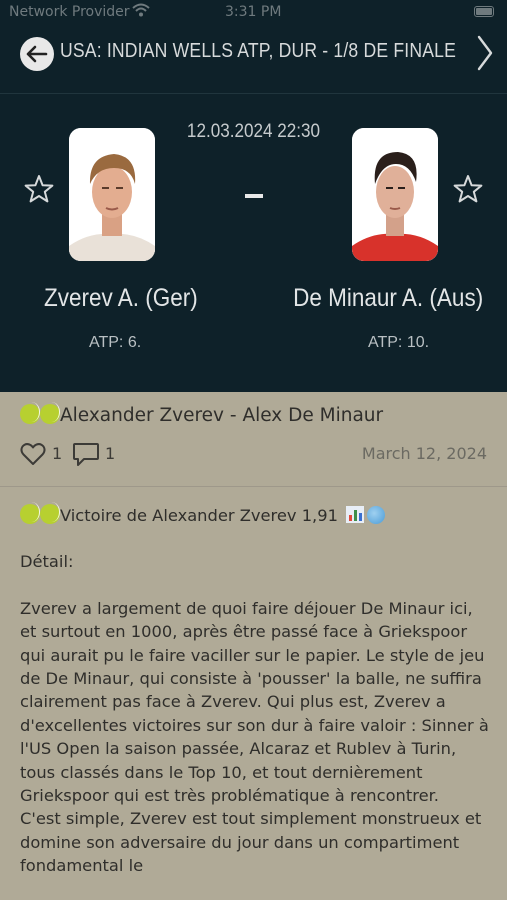 The image size is (507, 900). I want to click on post-title: Alexander Zverev - Alex De Minaur, so click(202, 414).